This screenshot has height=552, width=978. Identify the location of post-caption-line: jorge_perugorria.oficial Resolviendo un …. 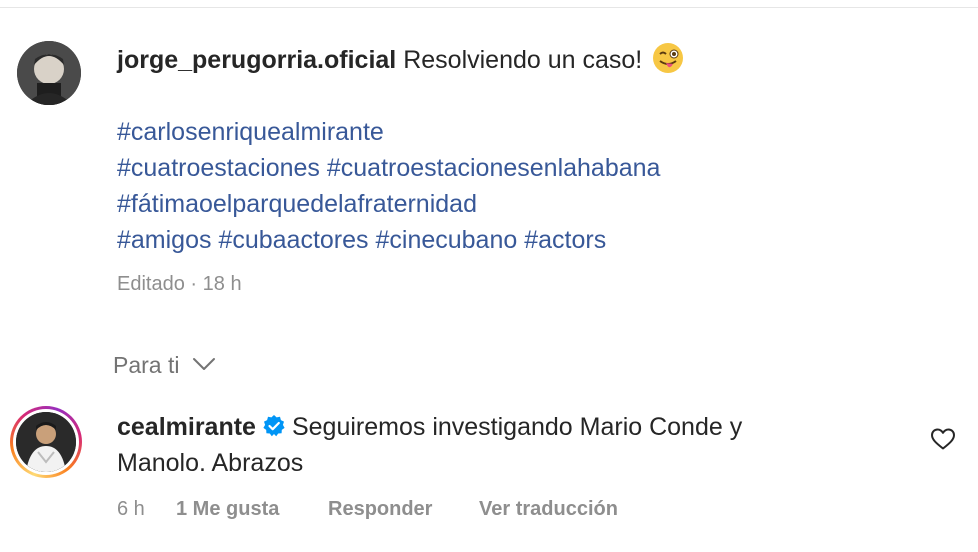
(400, 62).